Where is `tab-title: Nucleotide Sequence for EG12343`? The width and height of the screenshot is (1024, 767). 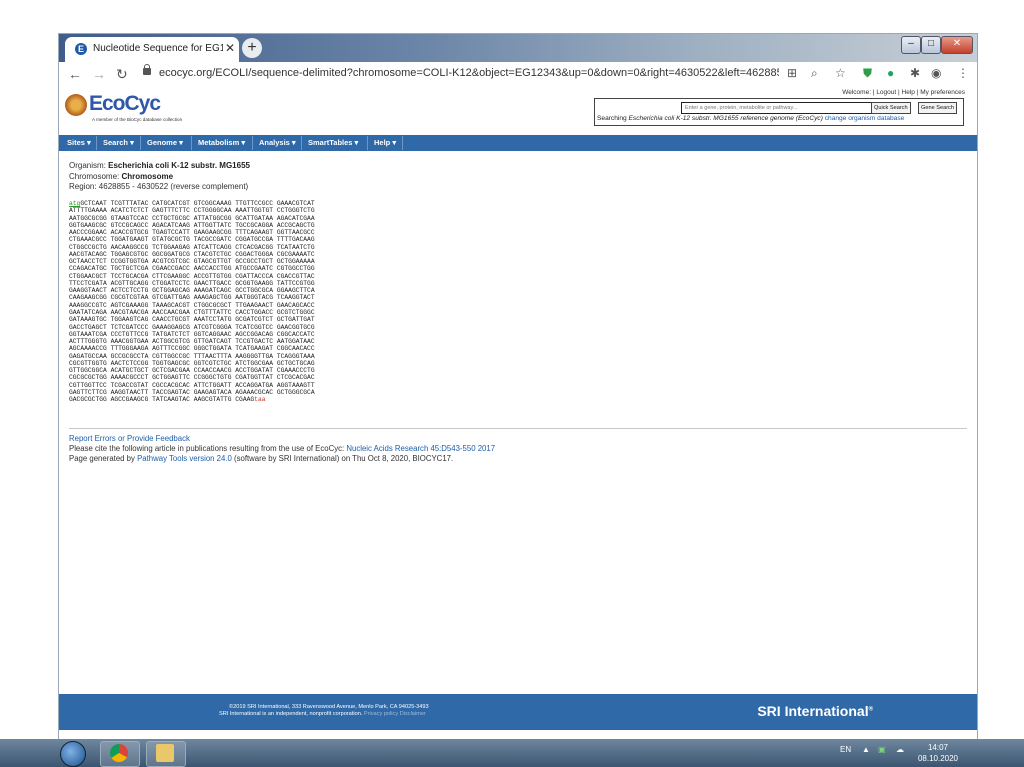
tab-title: Nucleotide Sequence for EG12343 is located at coordinates (158, 48).